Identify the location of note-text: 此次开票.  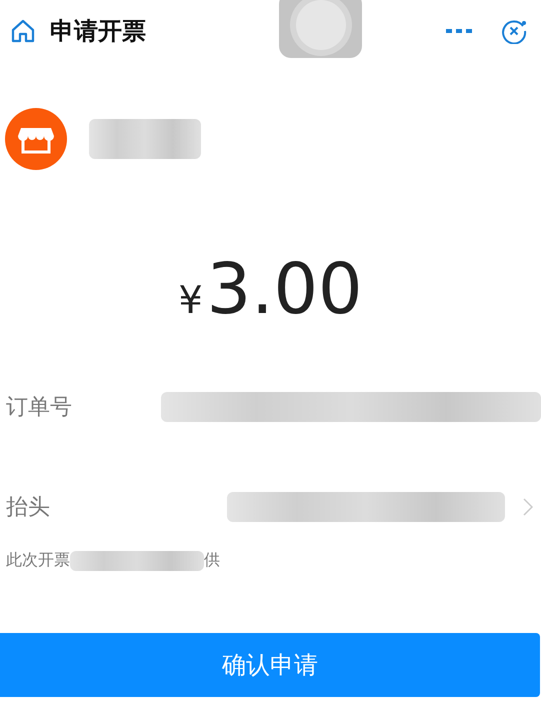
(38, 560).